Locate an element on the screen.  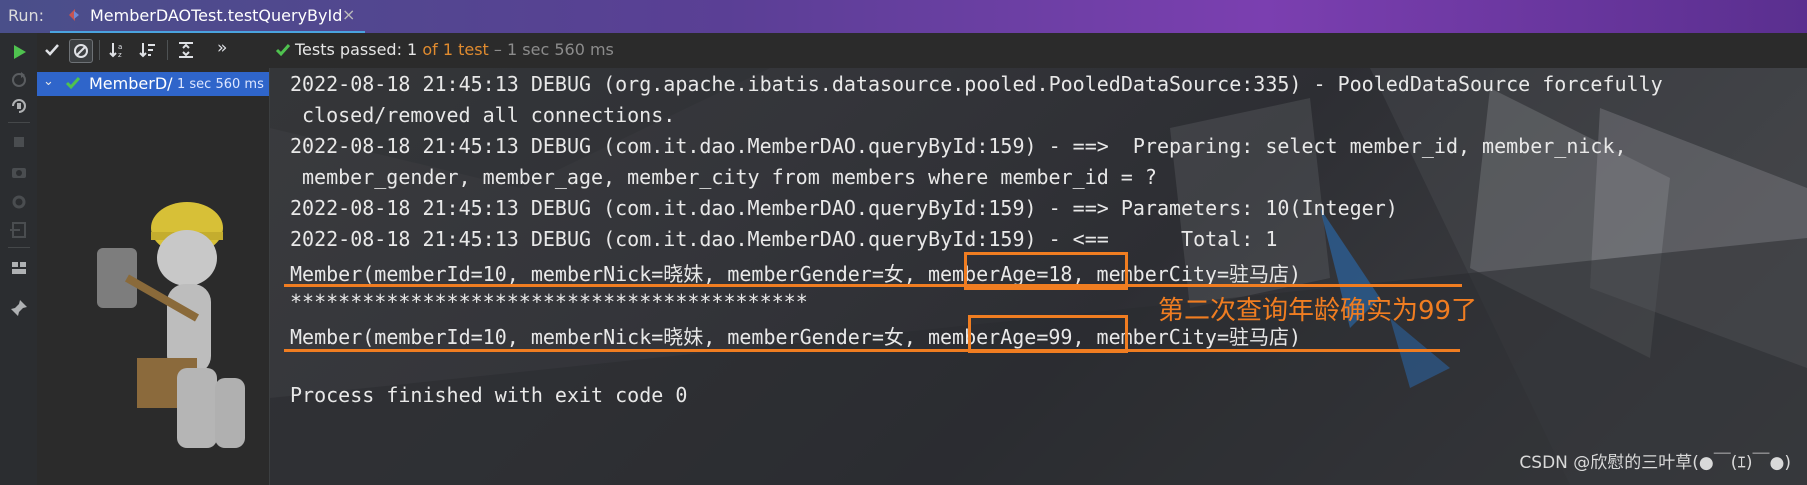
test-status: Tests passed: 1 of 1 test – 1 sec 560 ms is located at coordinates (454, 49).